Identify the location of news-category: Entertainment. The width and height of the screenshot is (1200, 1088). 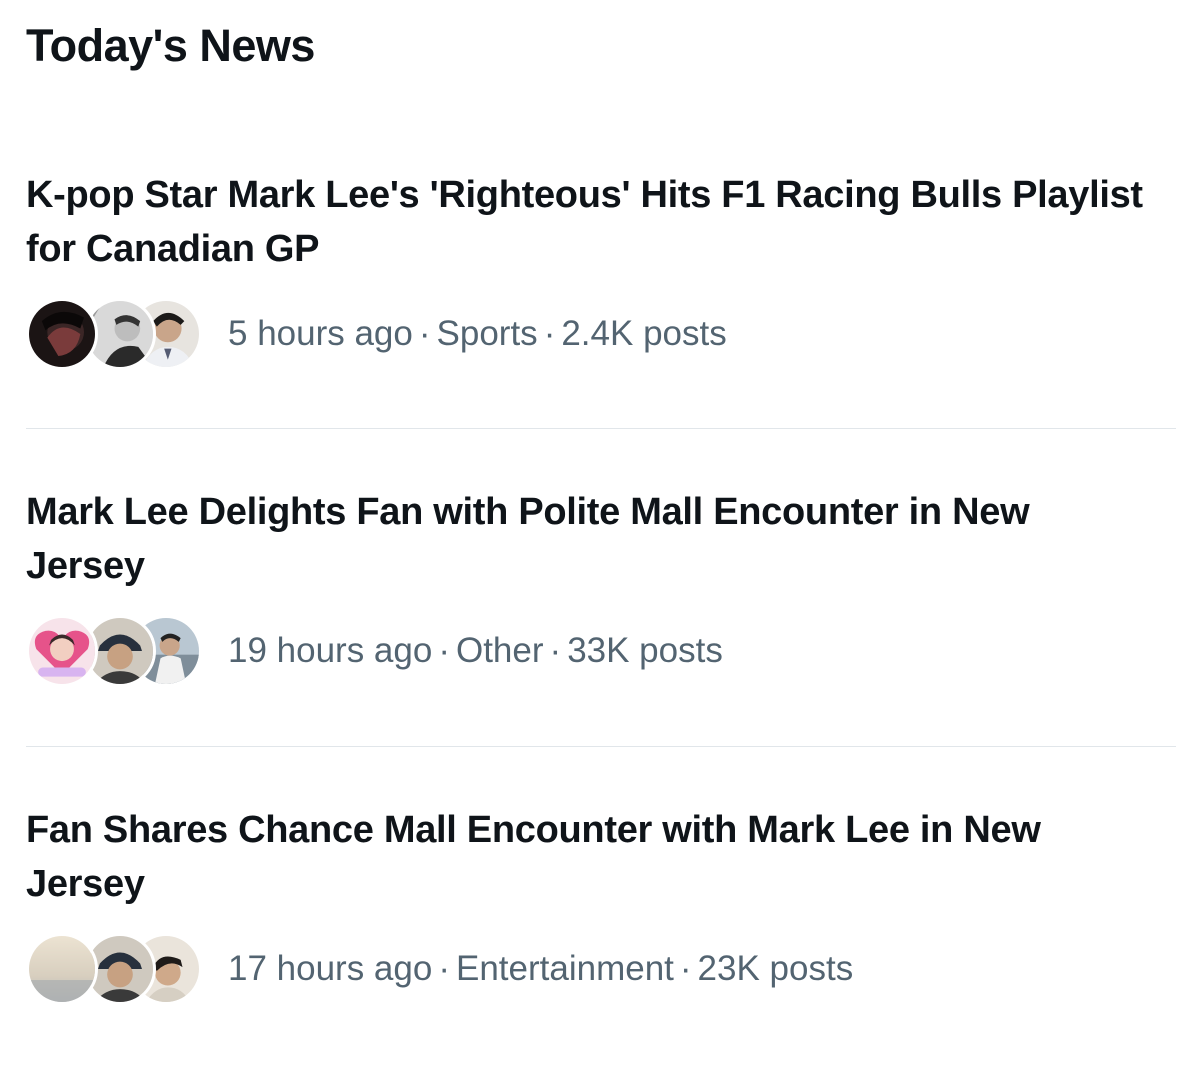
(564, 968).